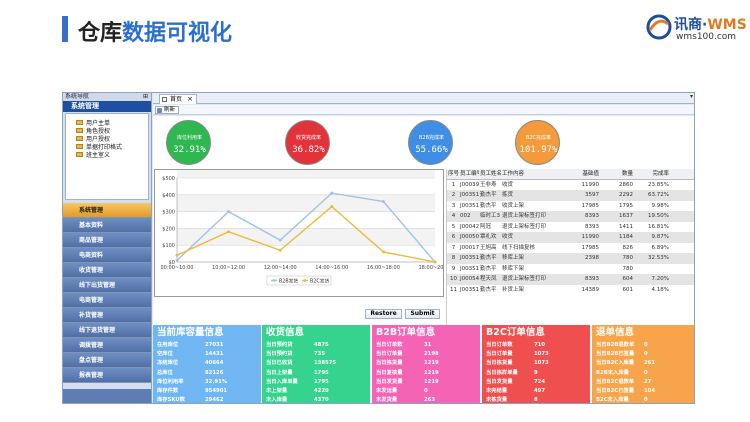  Describe the element at coordinates (107, 210) in the screenshot. I see `sidebar-nav-item: 系统管理` at that location.